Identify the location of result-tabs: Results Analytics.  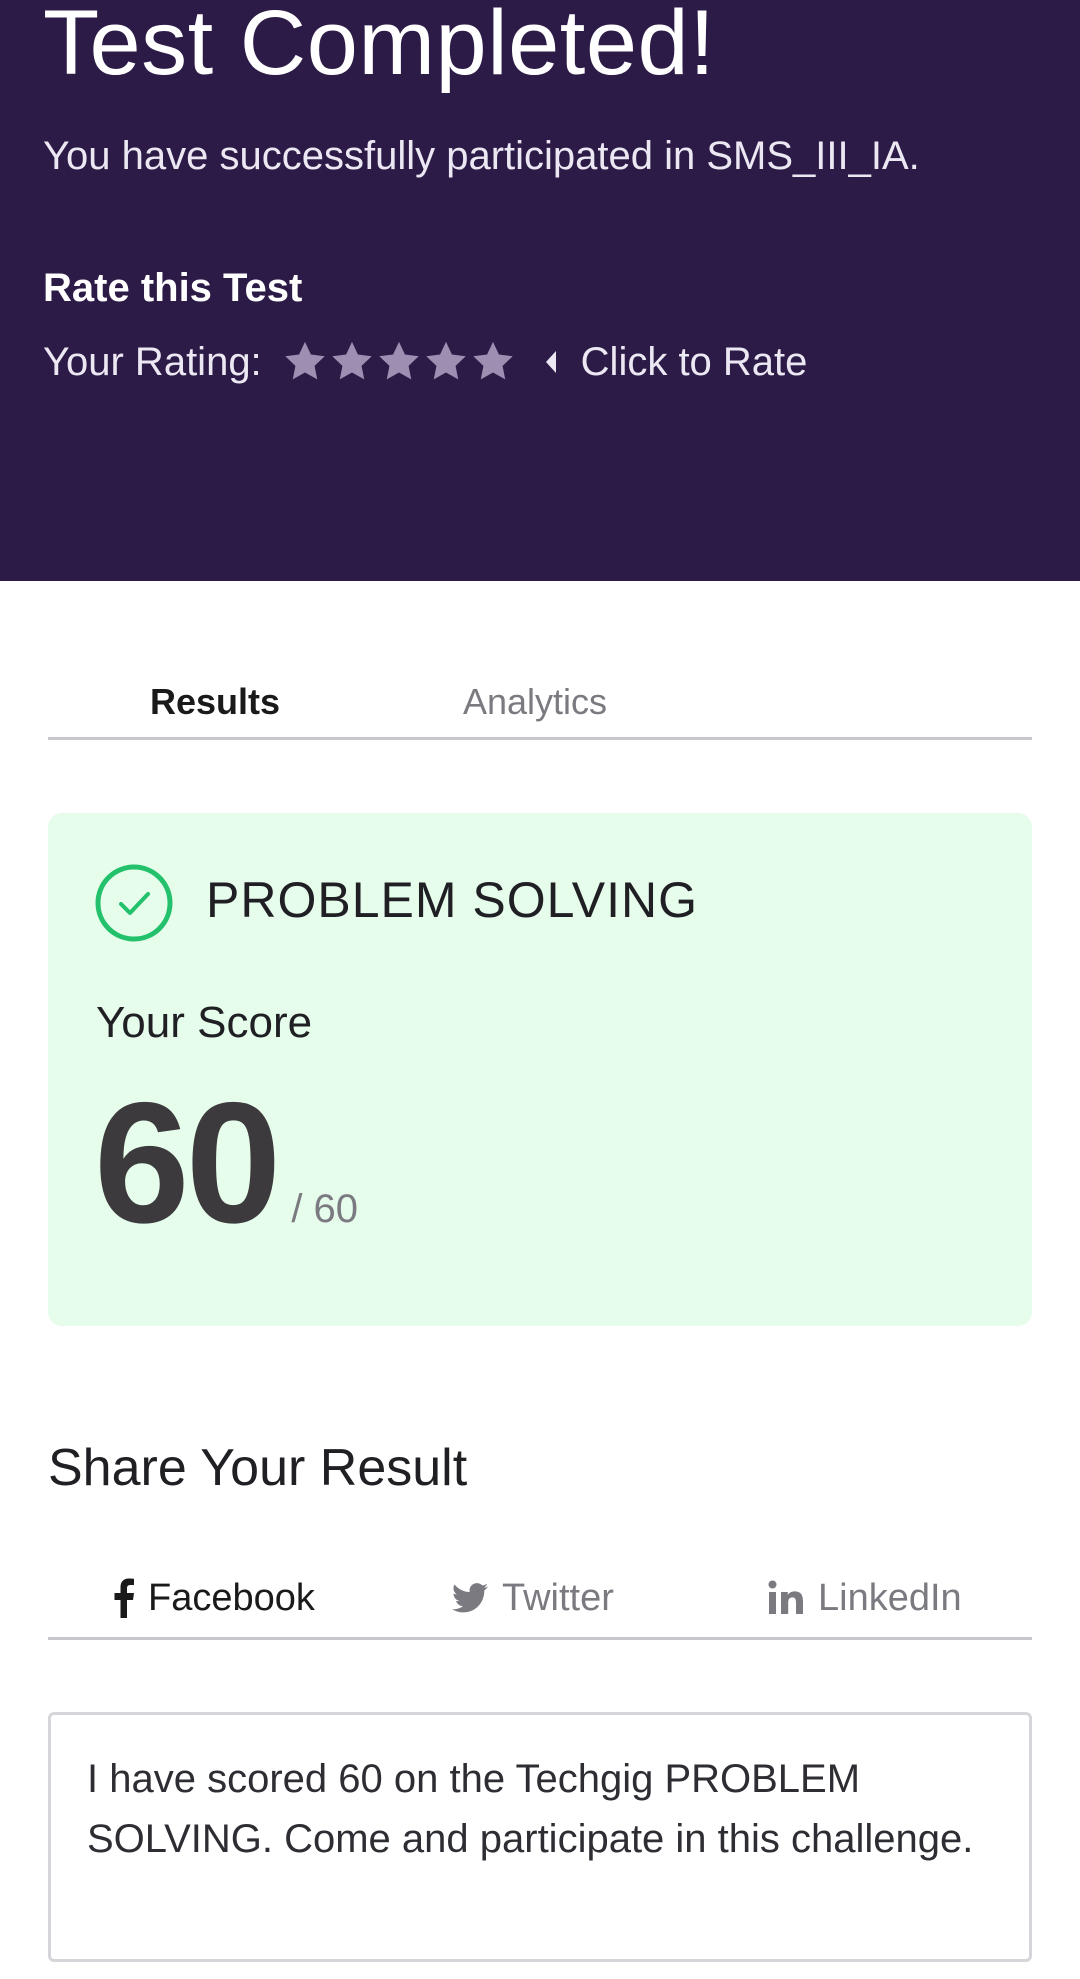
(540, 700).